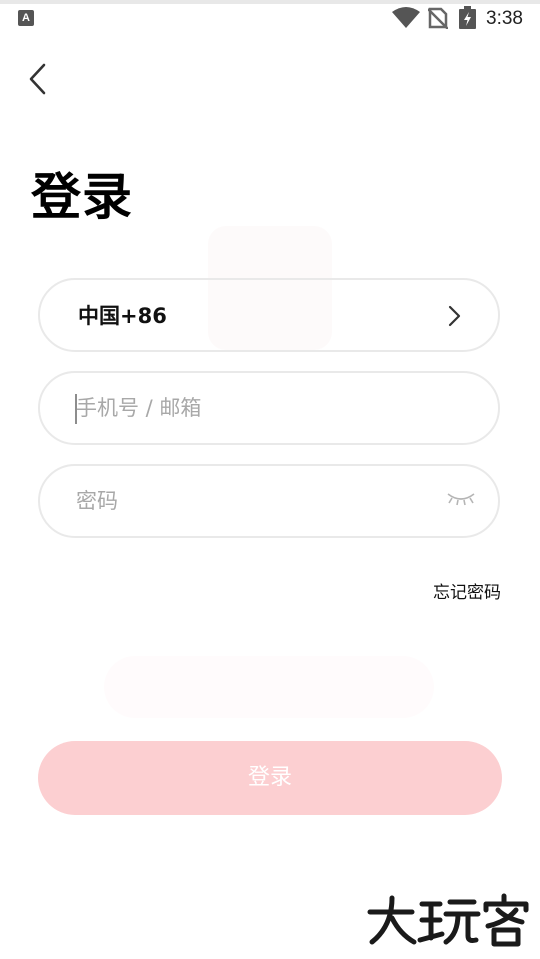  I want to click on eye-closed-icon, so click(461, 499).